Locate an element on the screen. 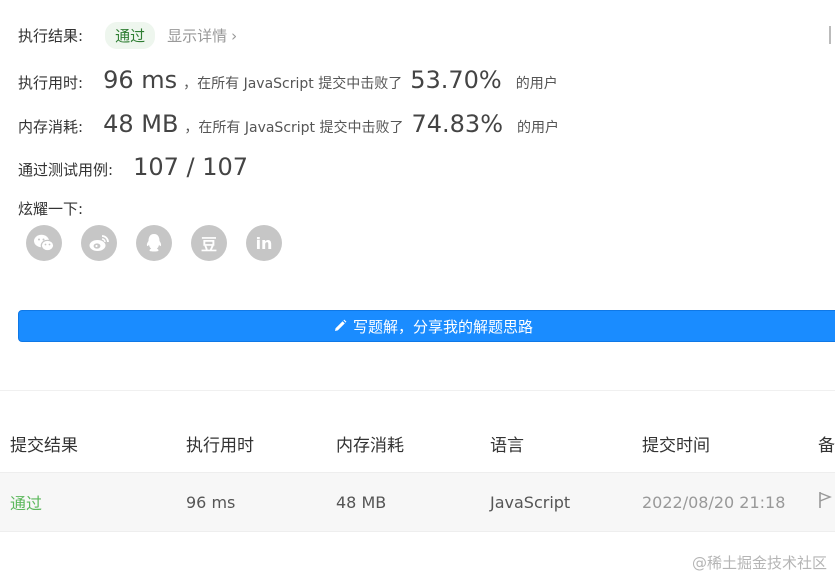 Image resolution: width=835 pixels, height=581 pixels. memory-percent: 74.83% is located at coordinates (457, 124).